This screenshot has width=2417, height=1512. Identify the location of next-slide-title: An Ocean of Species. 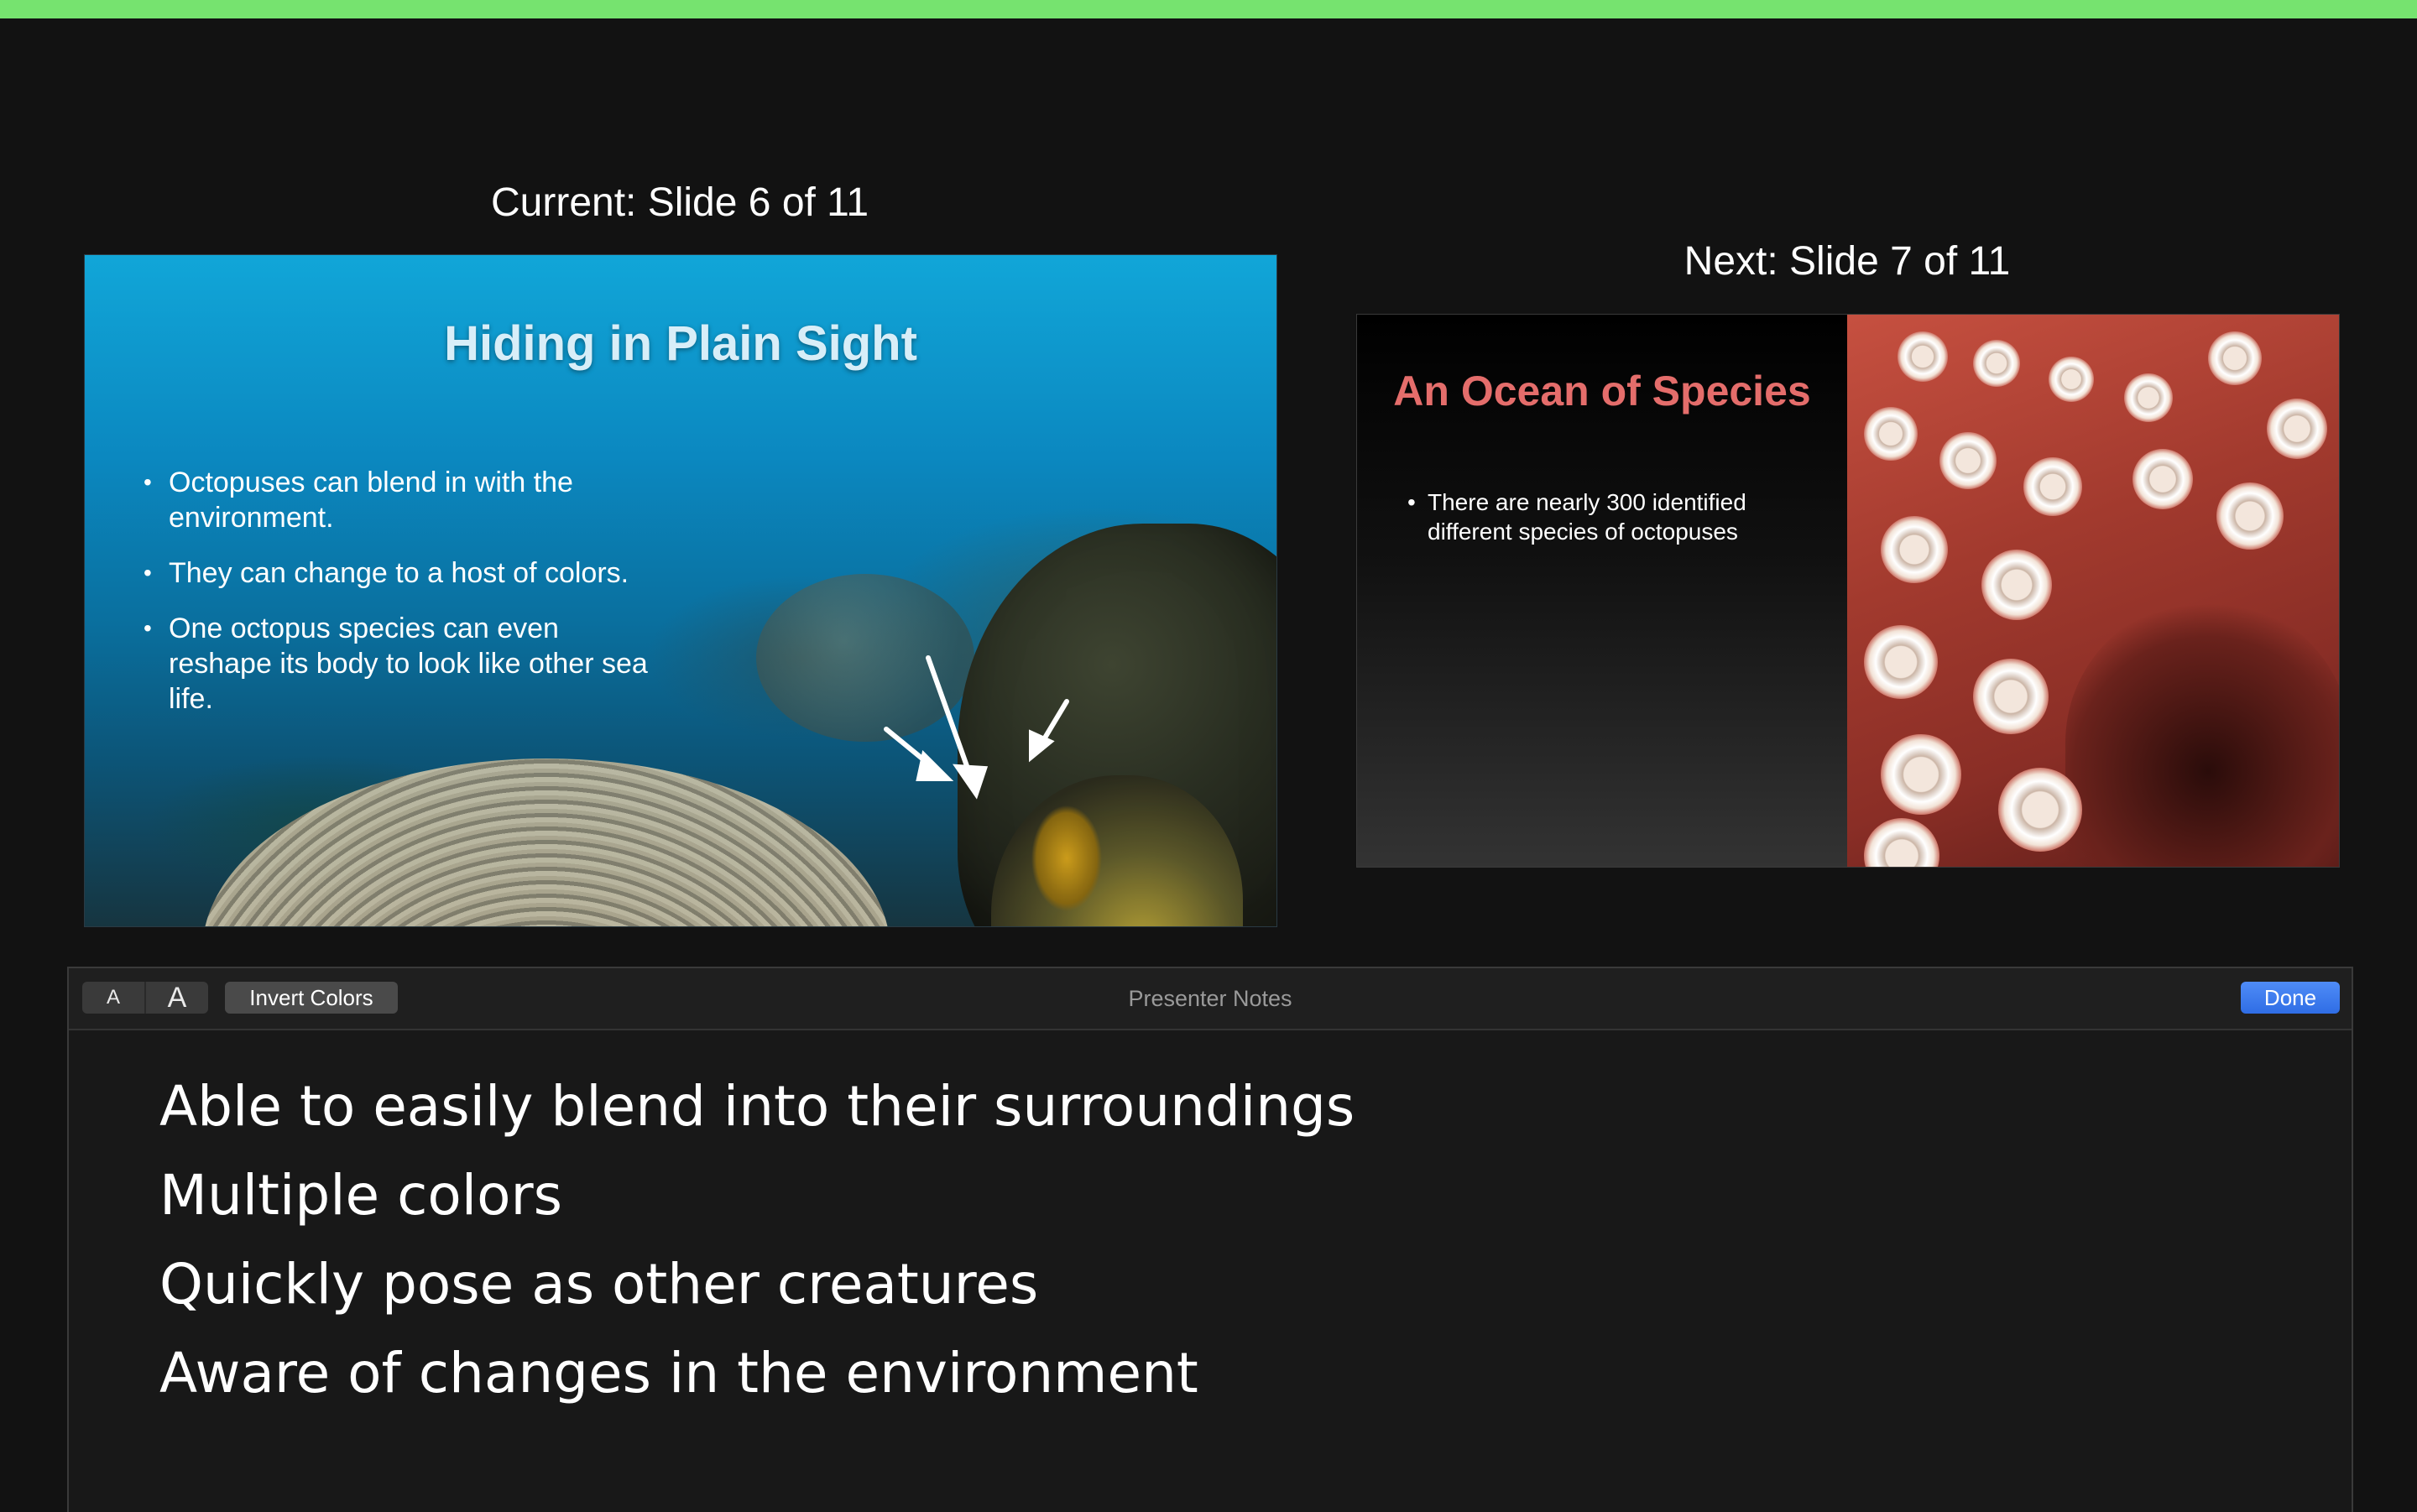
(1602, 391).